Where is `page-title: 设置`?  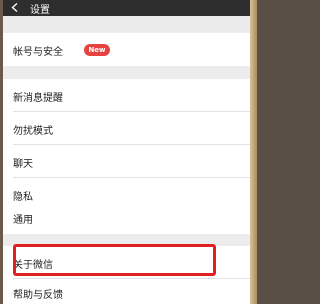
page-title: 设置 is located at coordinates (40, 10).